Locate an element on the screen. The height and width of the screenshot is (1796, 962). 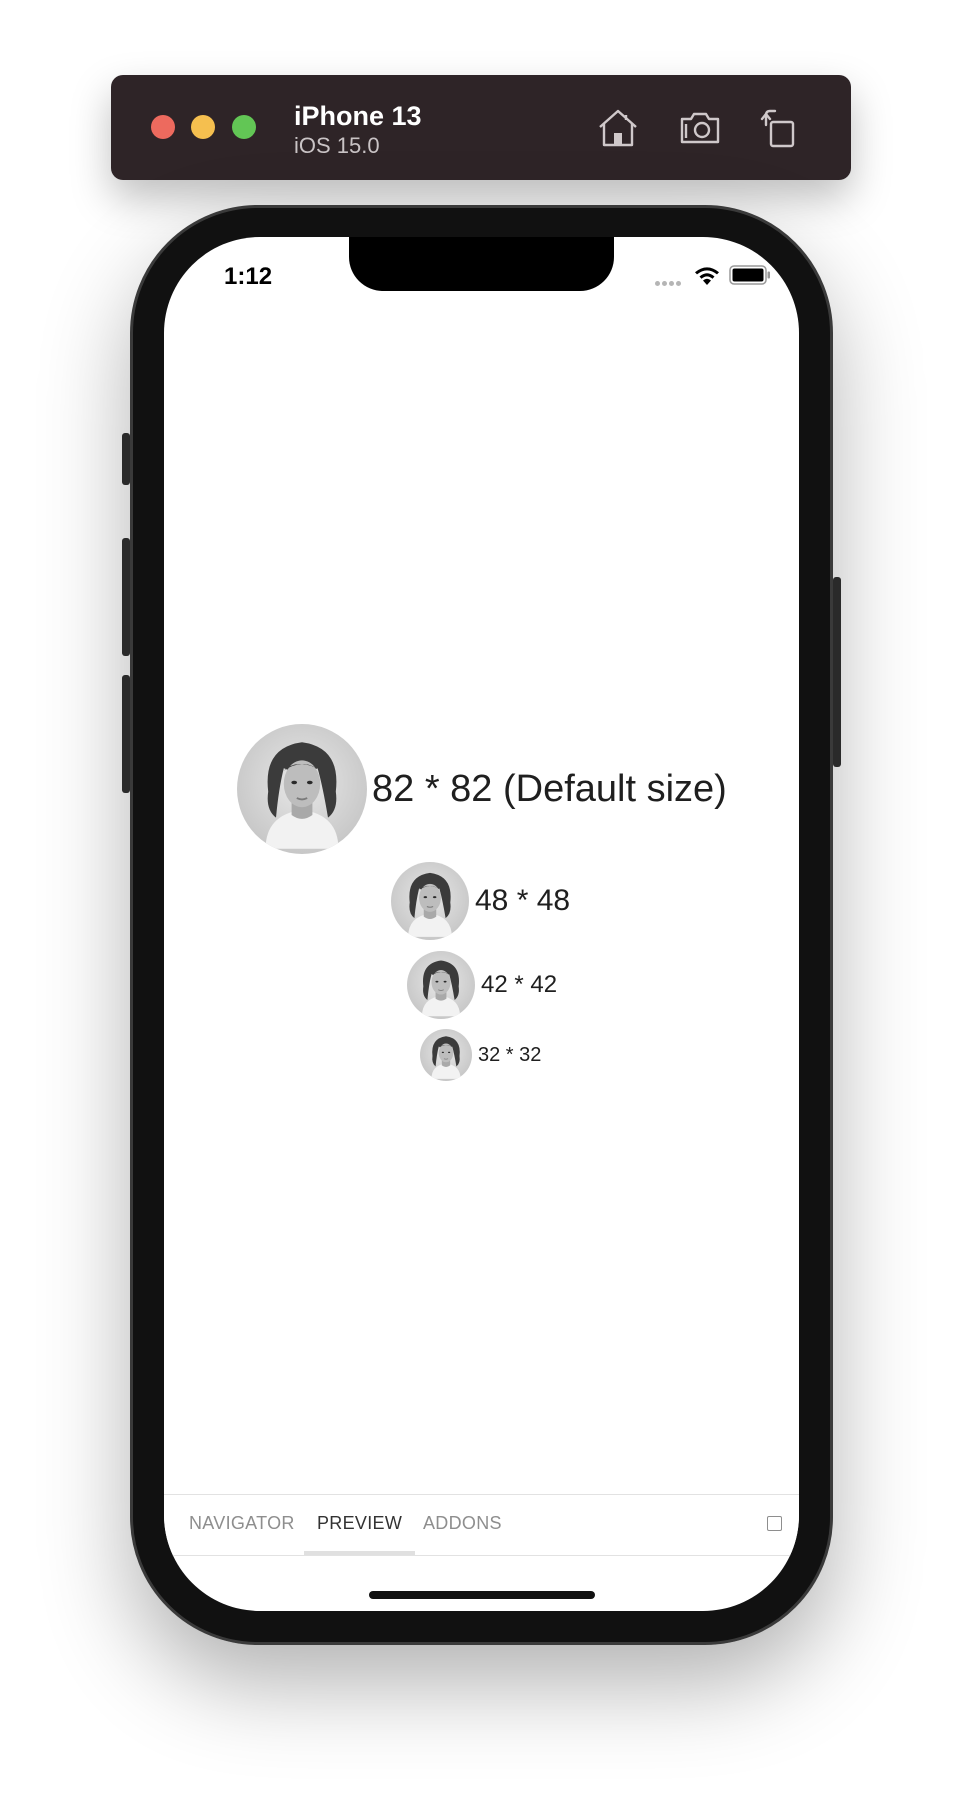
tab-navigator: NAVIGATOR is located at coordinates (242, 1525).